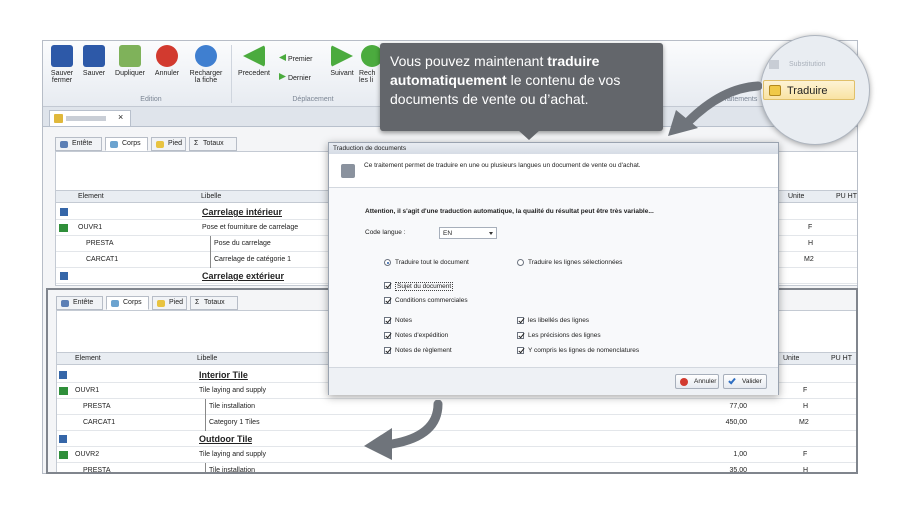 The width and height of the screenshot is (900, 522). I want to click on document-tab: ×, so click(90, 118).